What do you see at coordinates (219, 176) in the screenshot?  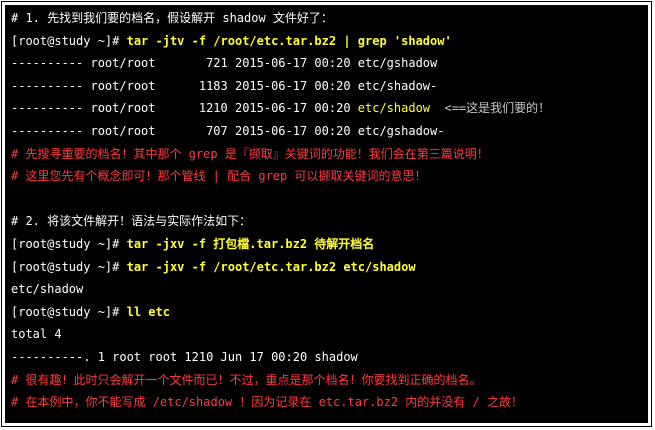 I see `comment-text: # 这里您先有个概念即可！那个管线 | 配合 grep 可以撷取关键词的意思！` at bounding box center [219, 176].